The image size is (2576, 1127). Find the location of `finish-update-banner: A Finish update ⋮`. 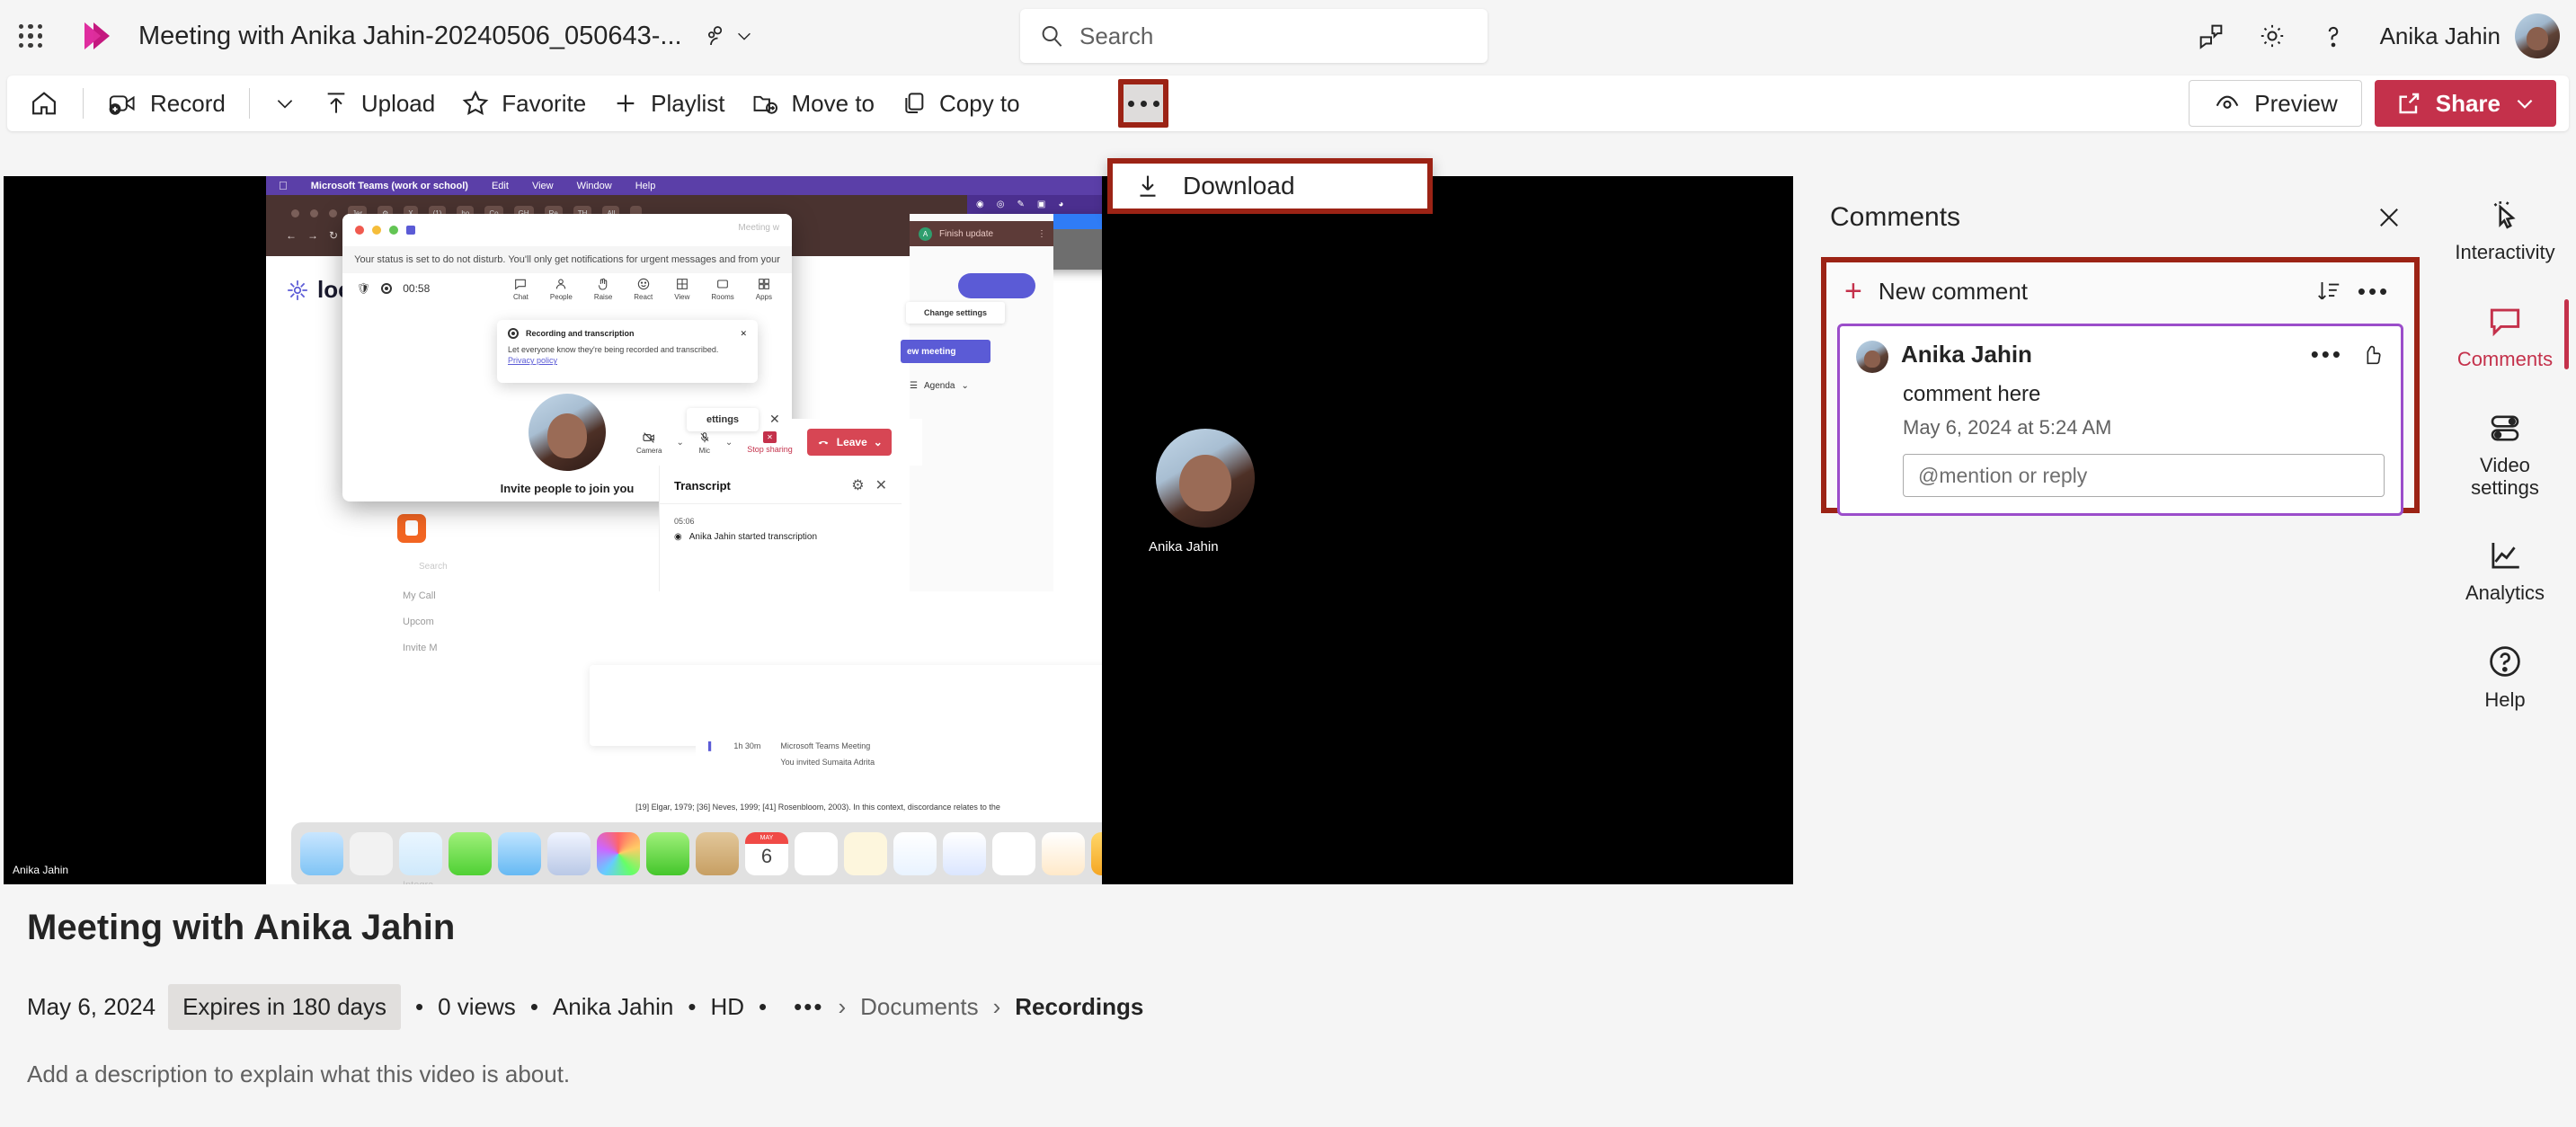

finish-update-banner: A Finish update ⋮ is located at coordinates (981, 234).